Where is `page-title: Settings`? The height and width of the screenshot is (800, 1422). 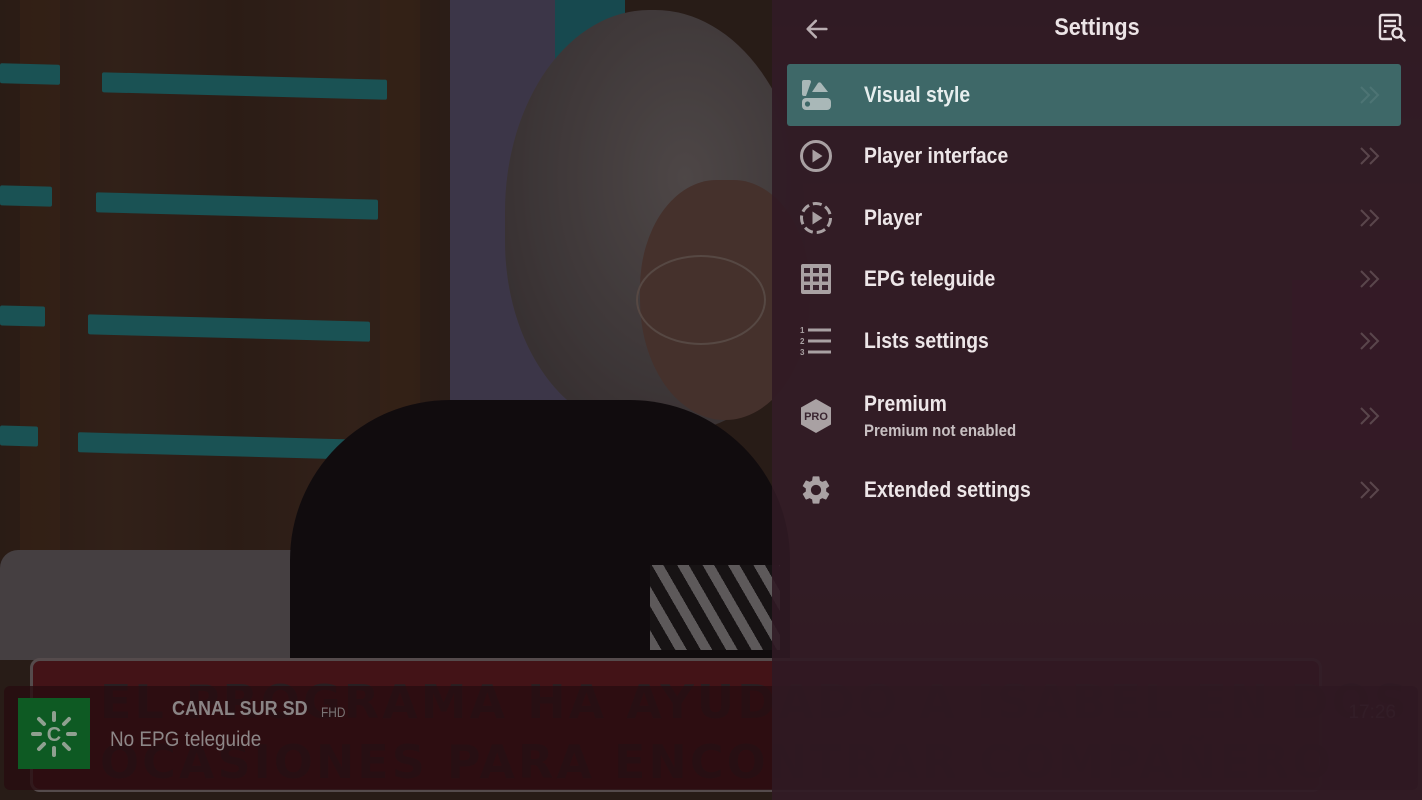 page-title: Settings is located at coordinates (1097, 27).